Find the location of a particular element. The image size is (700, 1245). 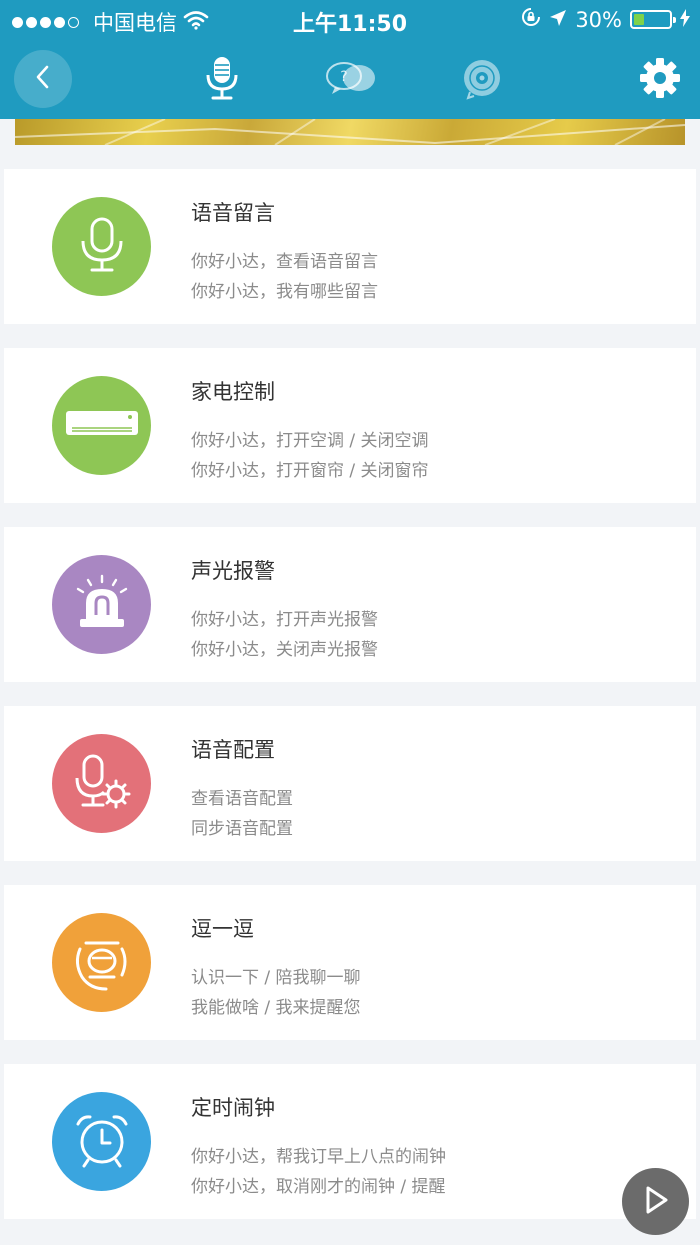

card-title: 声光报警 is located at coordinates (233, 571).